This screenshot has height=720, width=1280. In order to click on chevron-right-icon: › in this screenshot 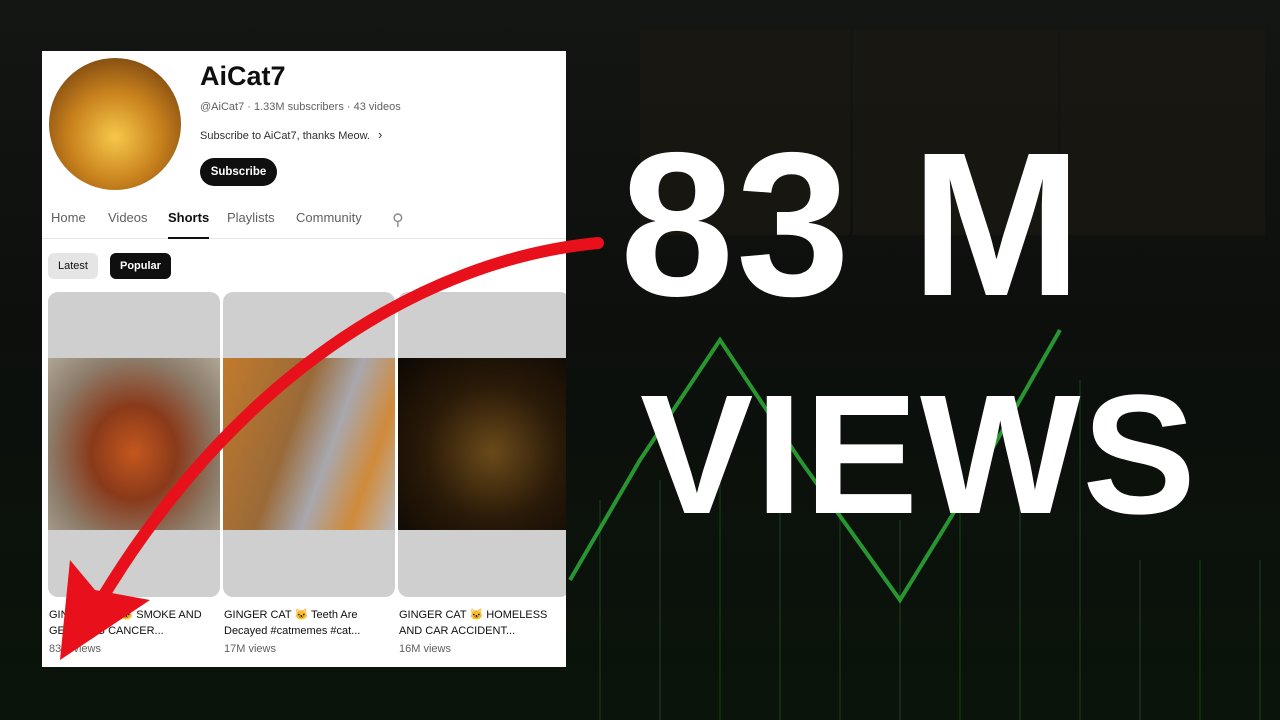, I will do `click(380, 134)`.